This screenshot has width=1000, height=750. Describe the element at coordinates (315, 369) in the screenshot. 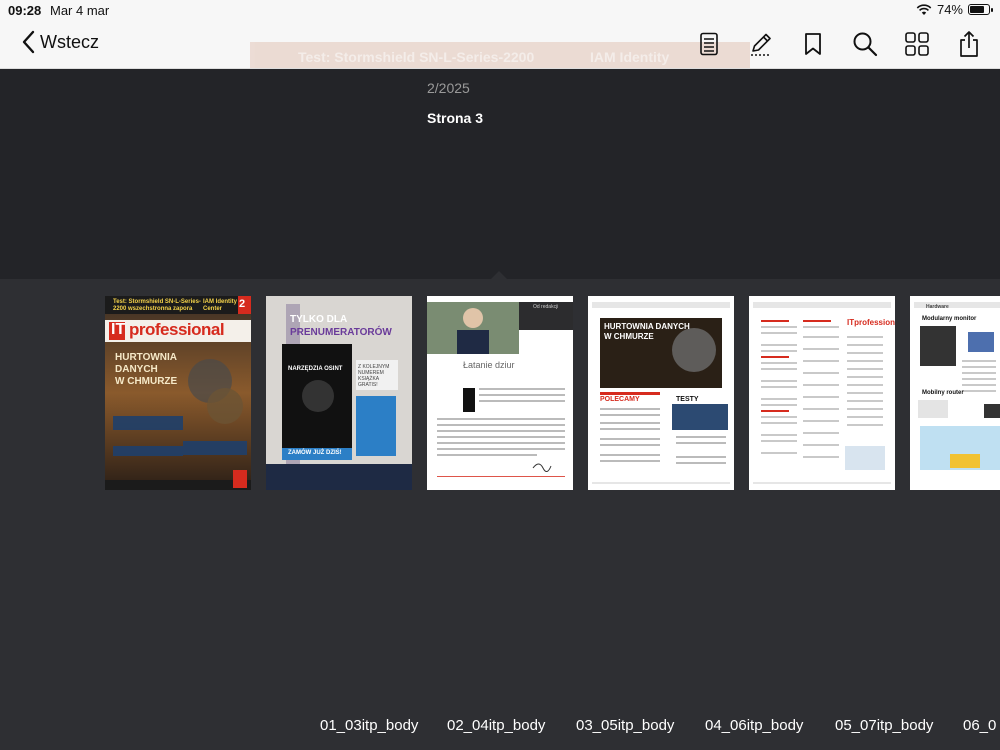

I see `ad-book-title: NARZĘDZIA OSINT` at that location.